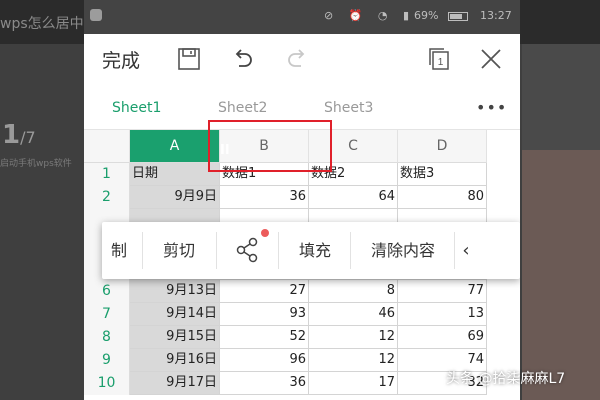 This screenshot has height=400, width=600. I want to click on cell: 9月15日, so click(175, 337).